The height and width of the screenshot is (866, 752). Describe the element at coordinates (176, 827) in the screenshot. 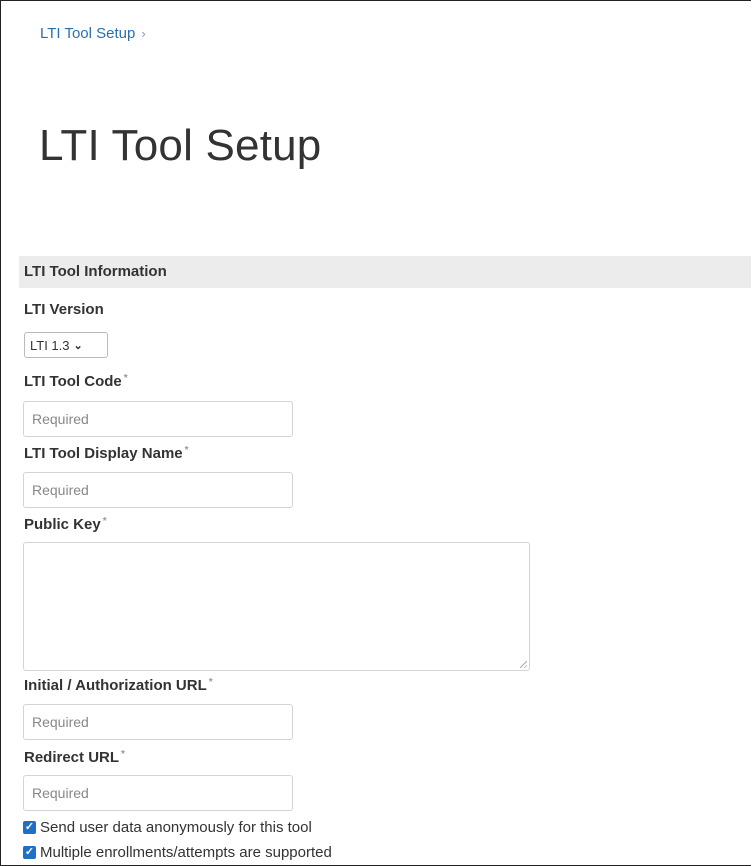

I see `anonymous-user-data-label: Send user data anonymously for this tool` at that location.